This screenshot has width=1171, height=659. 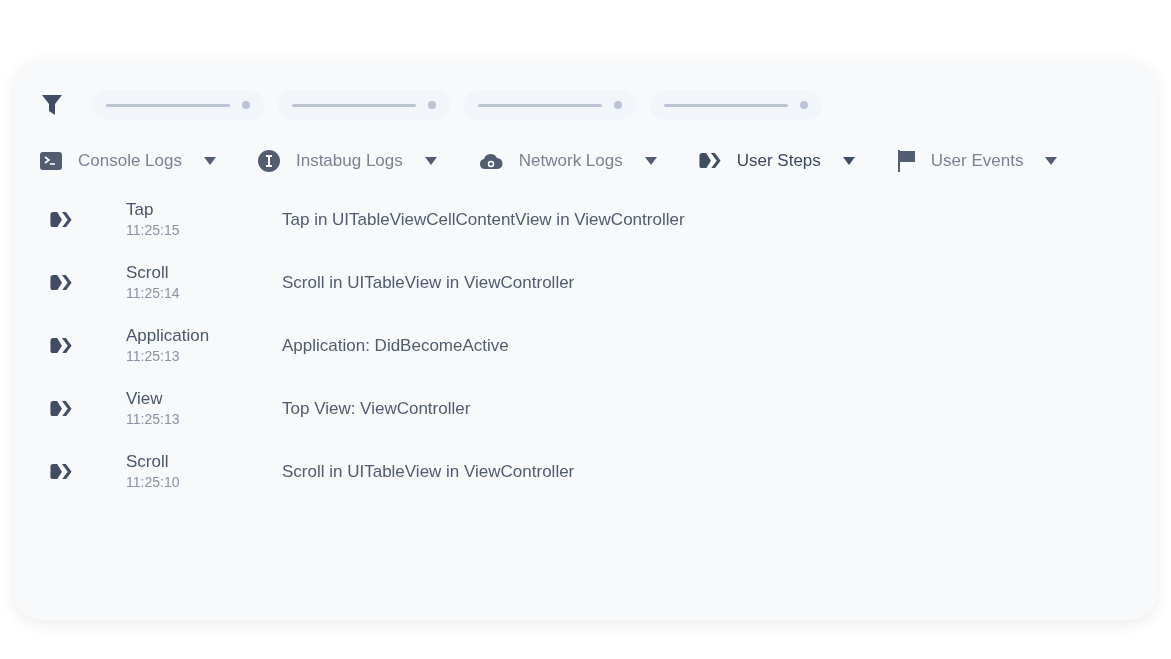 What do you see at coordinates (51, 160) in the screenshot?
I see `terminal-icon` at bounding box center [51, 160].